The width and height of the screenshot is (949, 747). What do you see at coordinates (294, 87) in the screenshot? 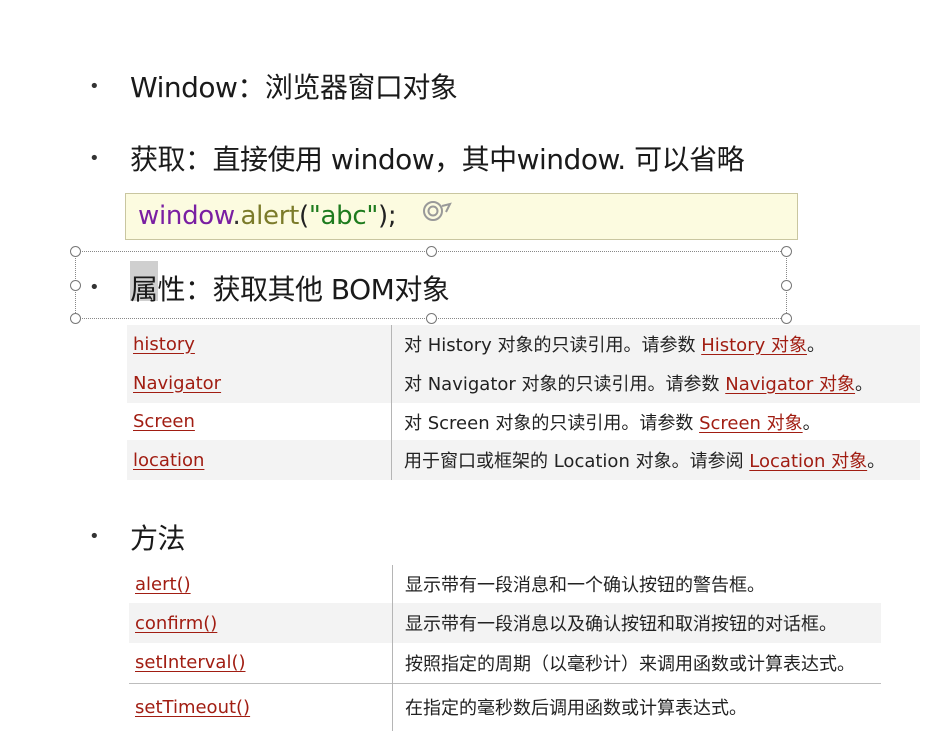
I see `heading-window-object: Window：浏览器窗口对象` at bounding box center [294, 87].